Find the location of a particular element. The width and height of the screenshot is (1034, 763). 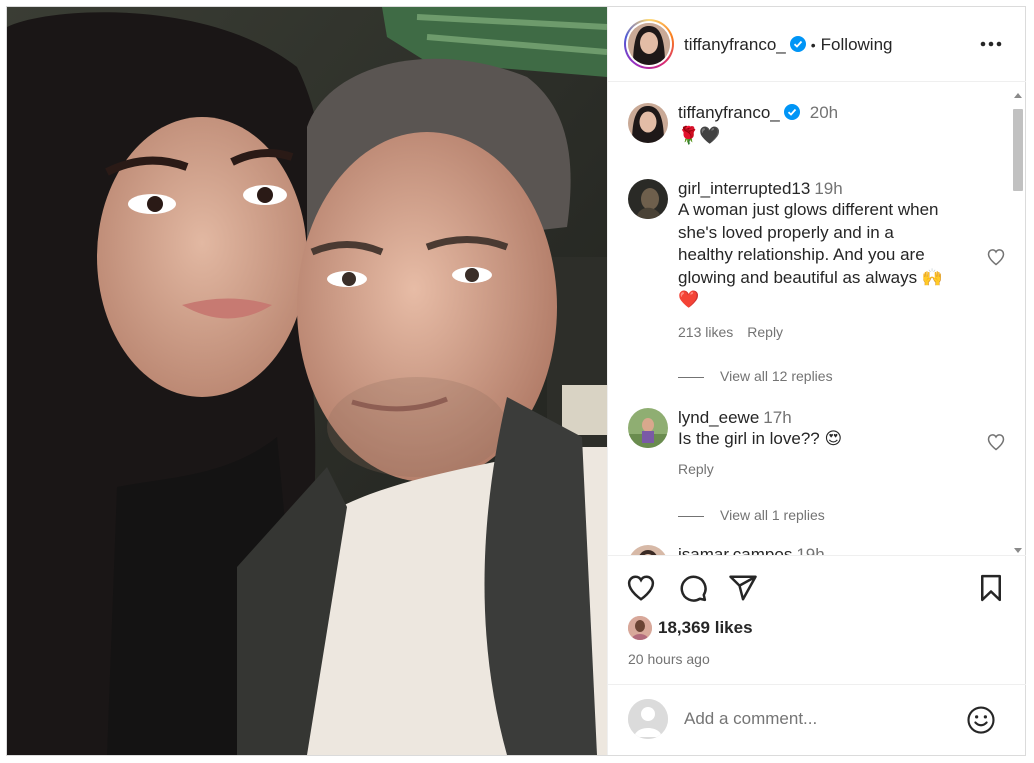

heart-icon is located at coordinates (641, 588).